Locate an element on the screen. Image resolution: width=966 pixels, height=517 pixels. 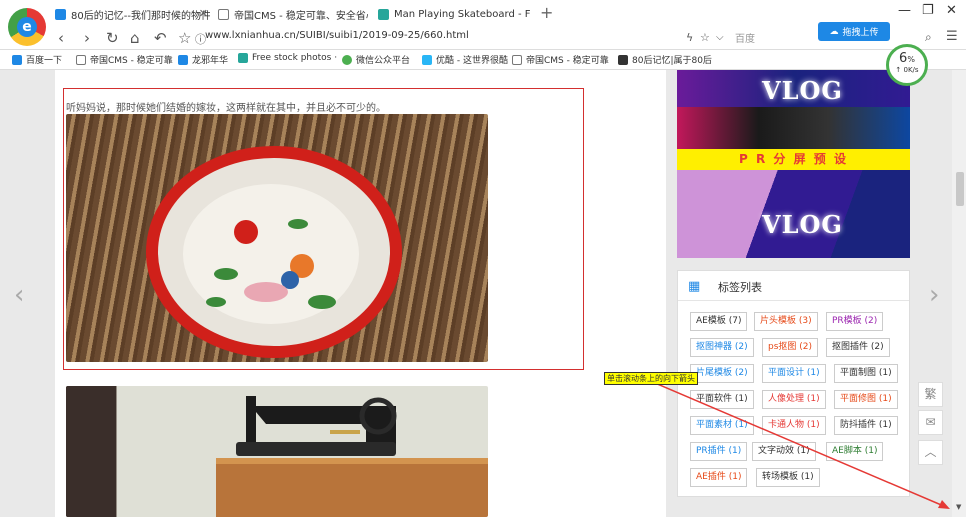
cloud-icon: ☁ is located at coordinates (834, 31).